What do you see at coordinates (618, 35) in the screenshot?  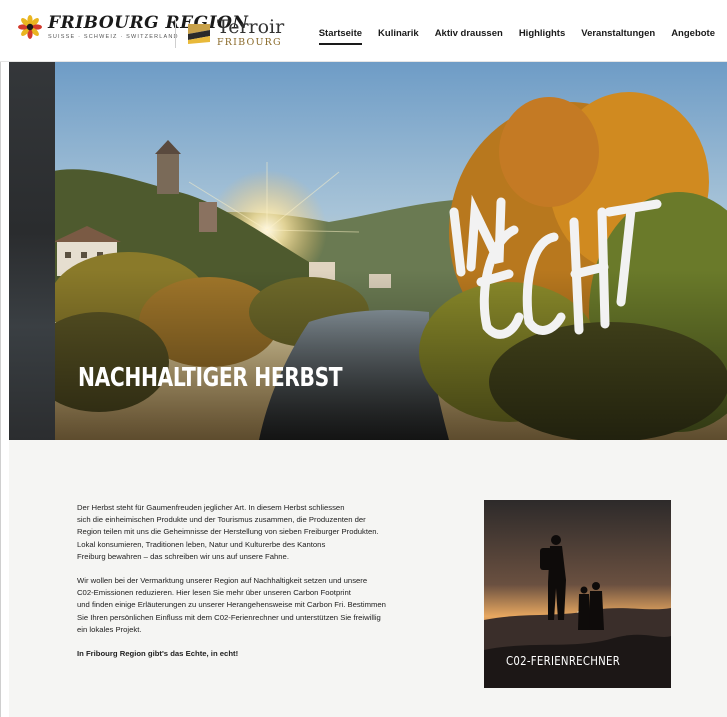 I see `nav-veranstaltungen: Veranstaltungen` at bounding box center [618, 35].